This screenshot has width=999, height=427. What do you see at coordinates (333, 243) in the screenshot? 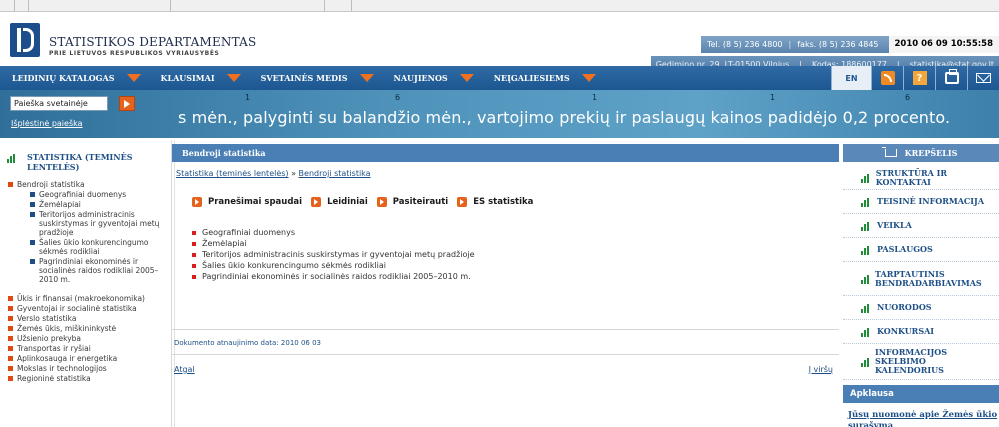
I see `list-item: Žemėlapiai` at bounding box center [333, 243].